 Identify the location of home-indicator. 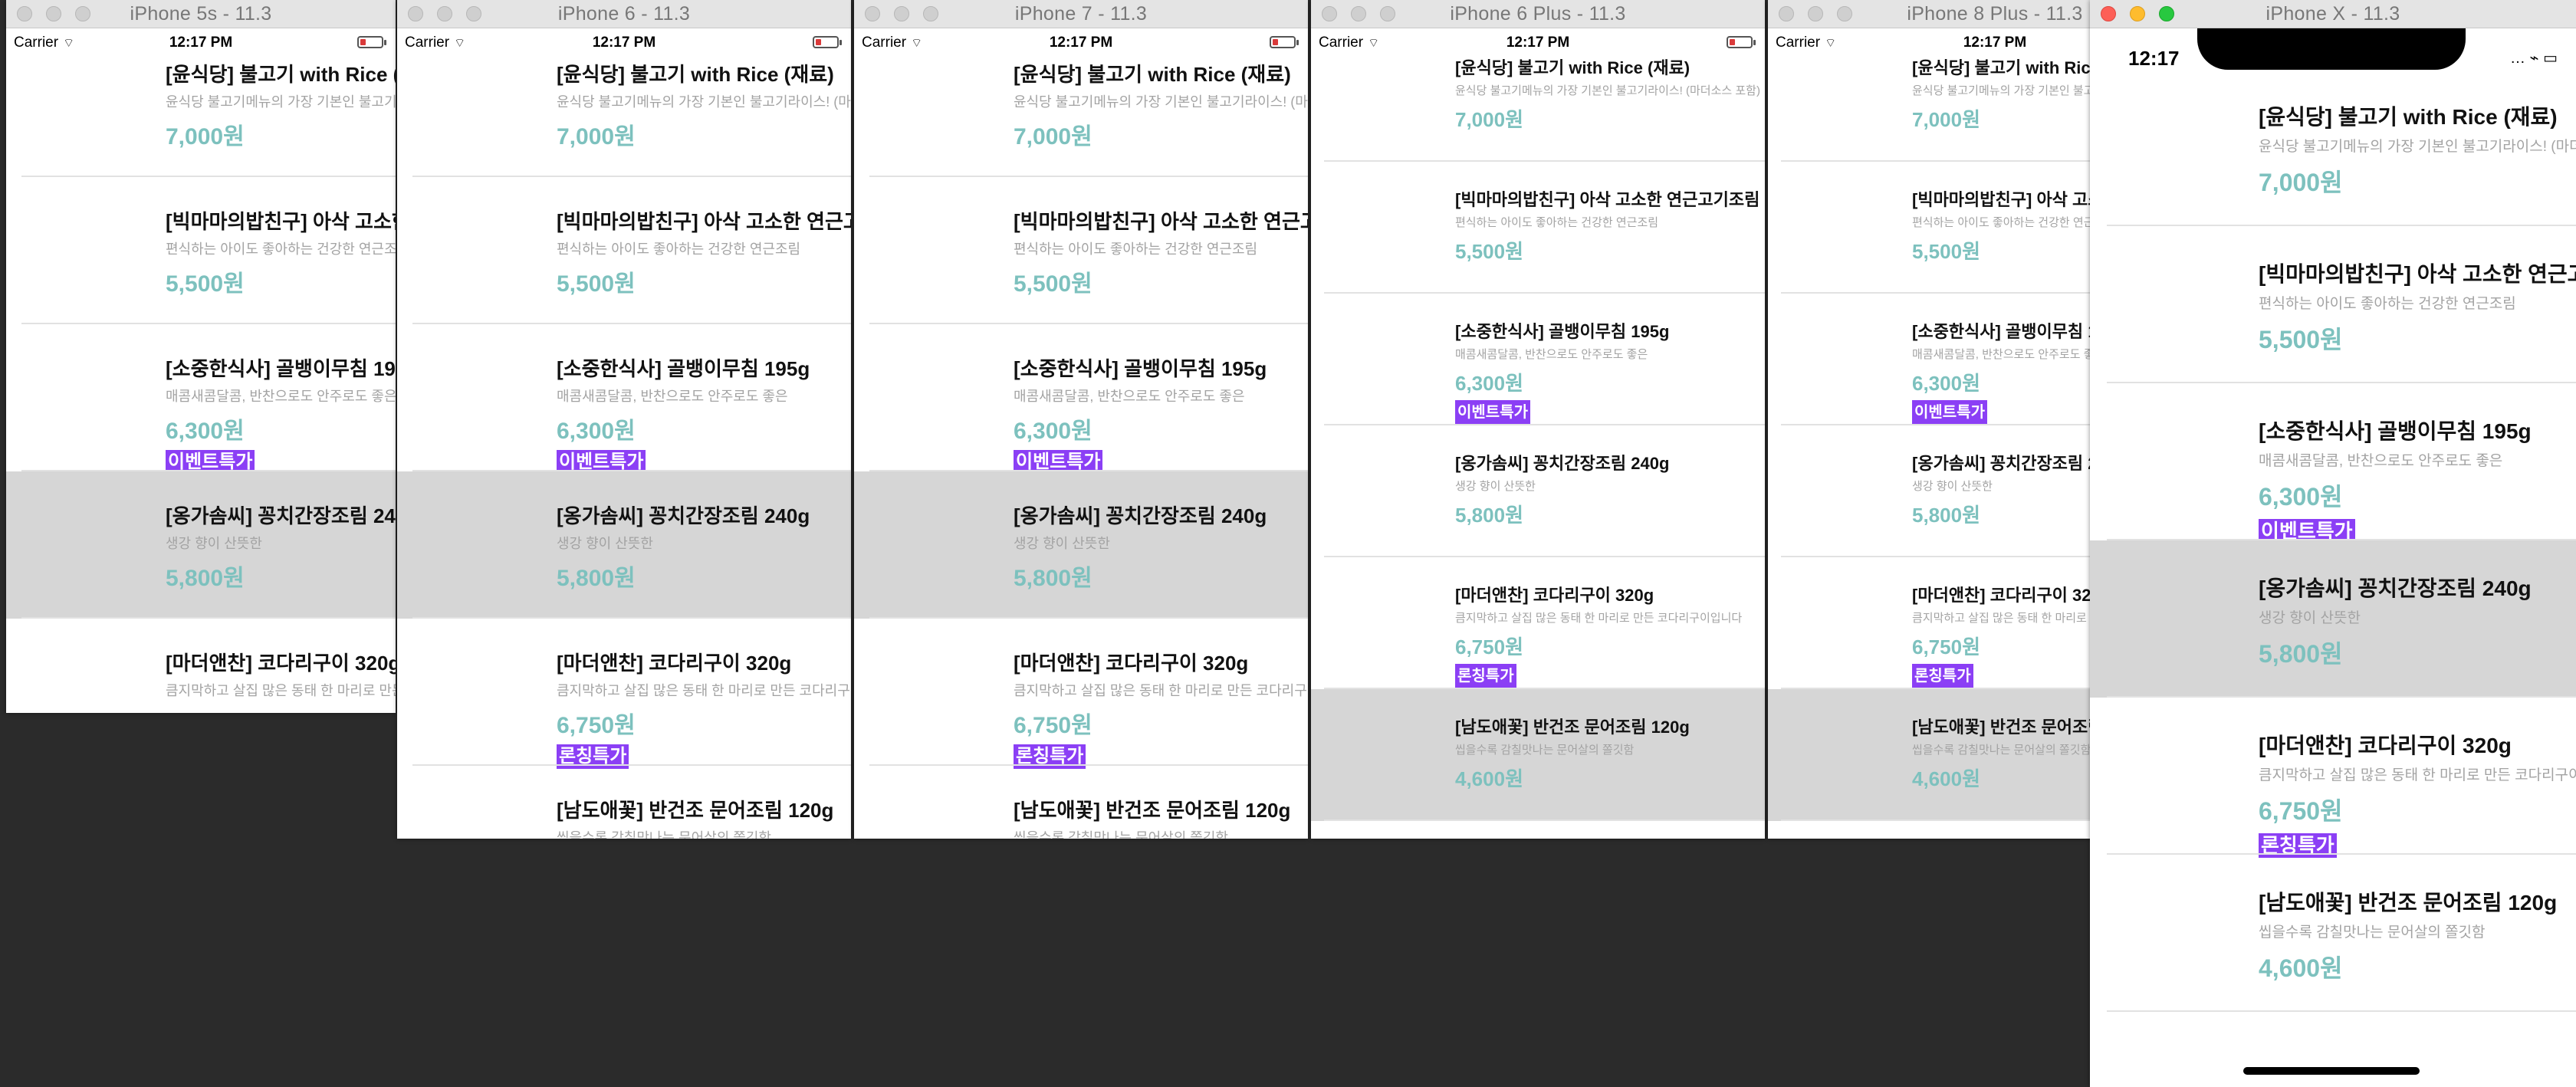
(2331, 1071).